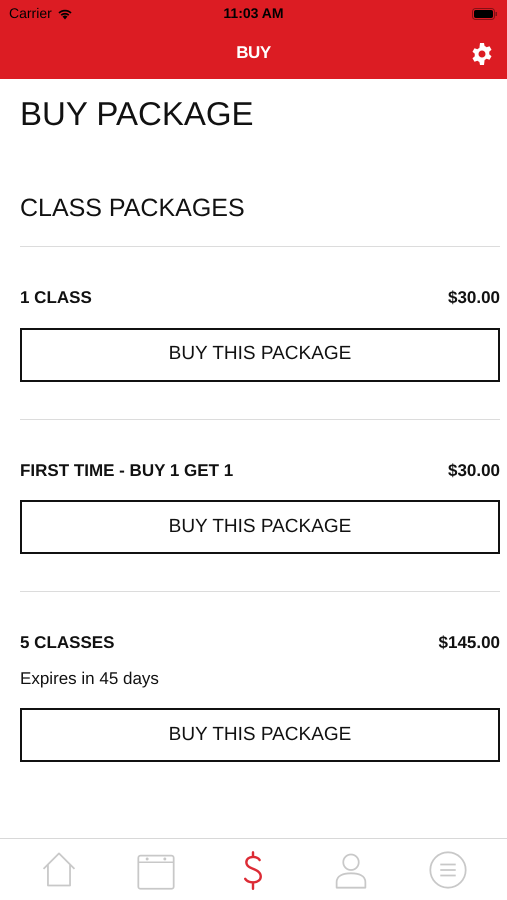 The width and height of the screenshot is (507, 900). I want to click on package-name: FIRST TIME - BUY 1 GET 1, so click(127, 471).